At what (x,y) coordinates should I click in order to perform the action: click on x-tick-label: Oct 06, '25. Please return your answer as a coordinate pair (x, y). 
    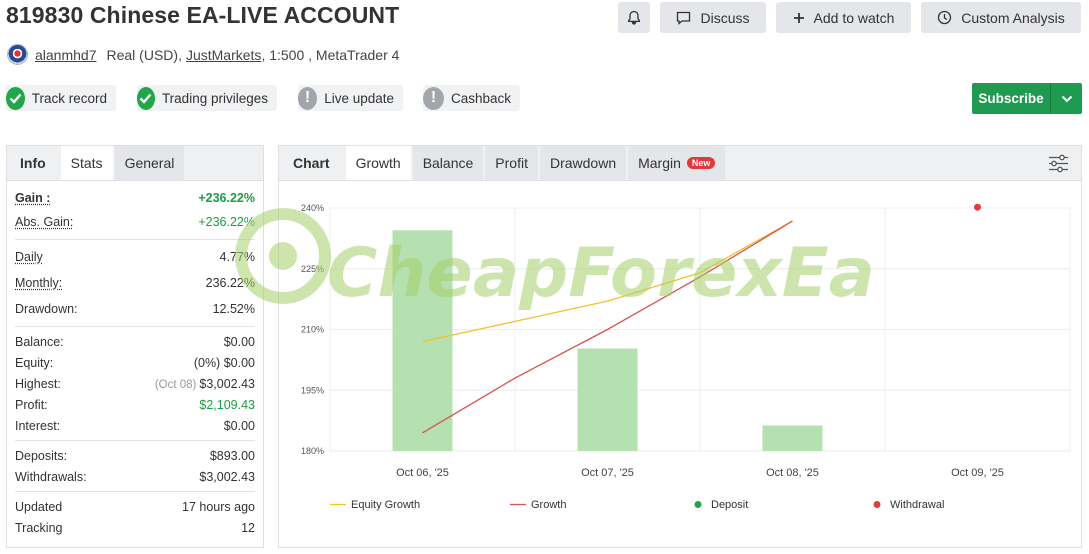
    Looking at the image, I should click on (422, 473).